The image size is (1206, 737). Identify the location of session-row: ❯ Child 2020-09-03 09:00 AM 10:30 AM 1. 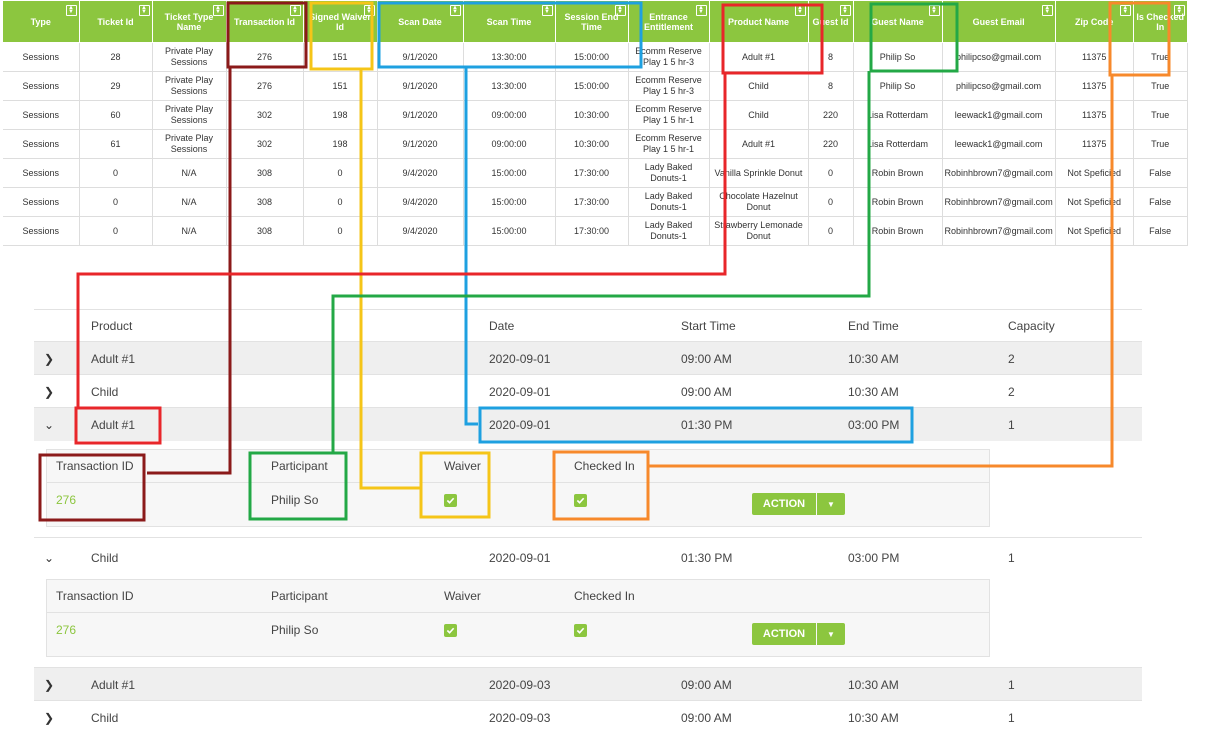
(588, 717).